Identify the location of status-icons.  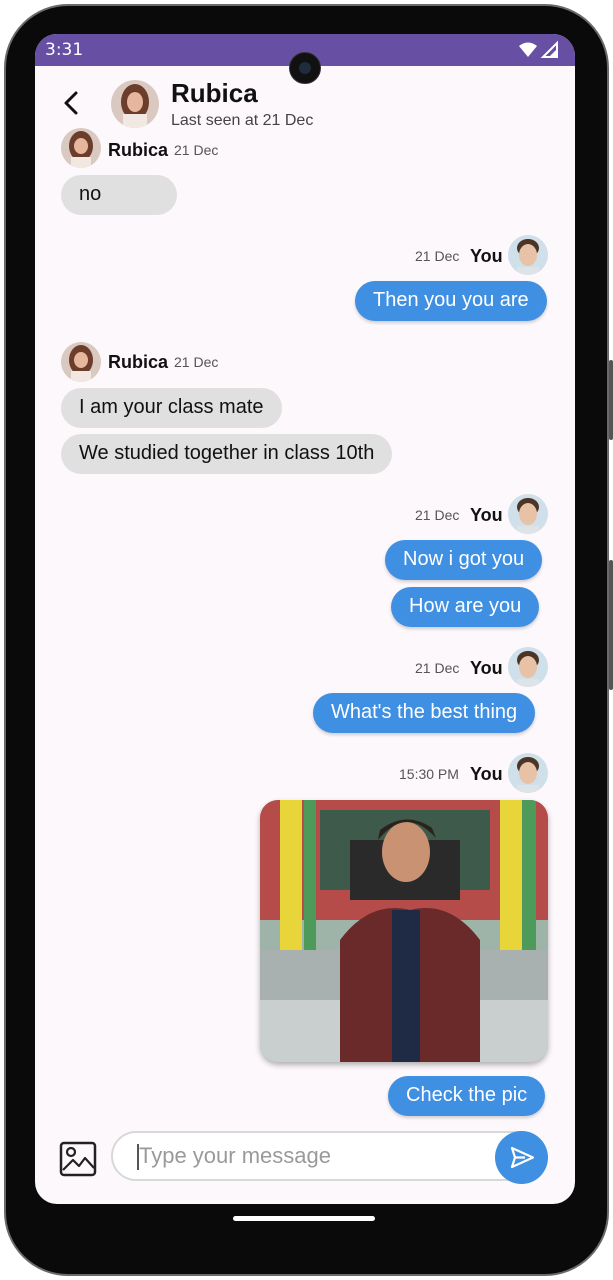
(538, 49).